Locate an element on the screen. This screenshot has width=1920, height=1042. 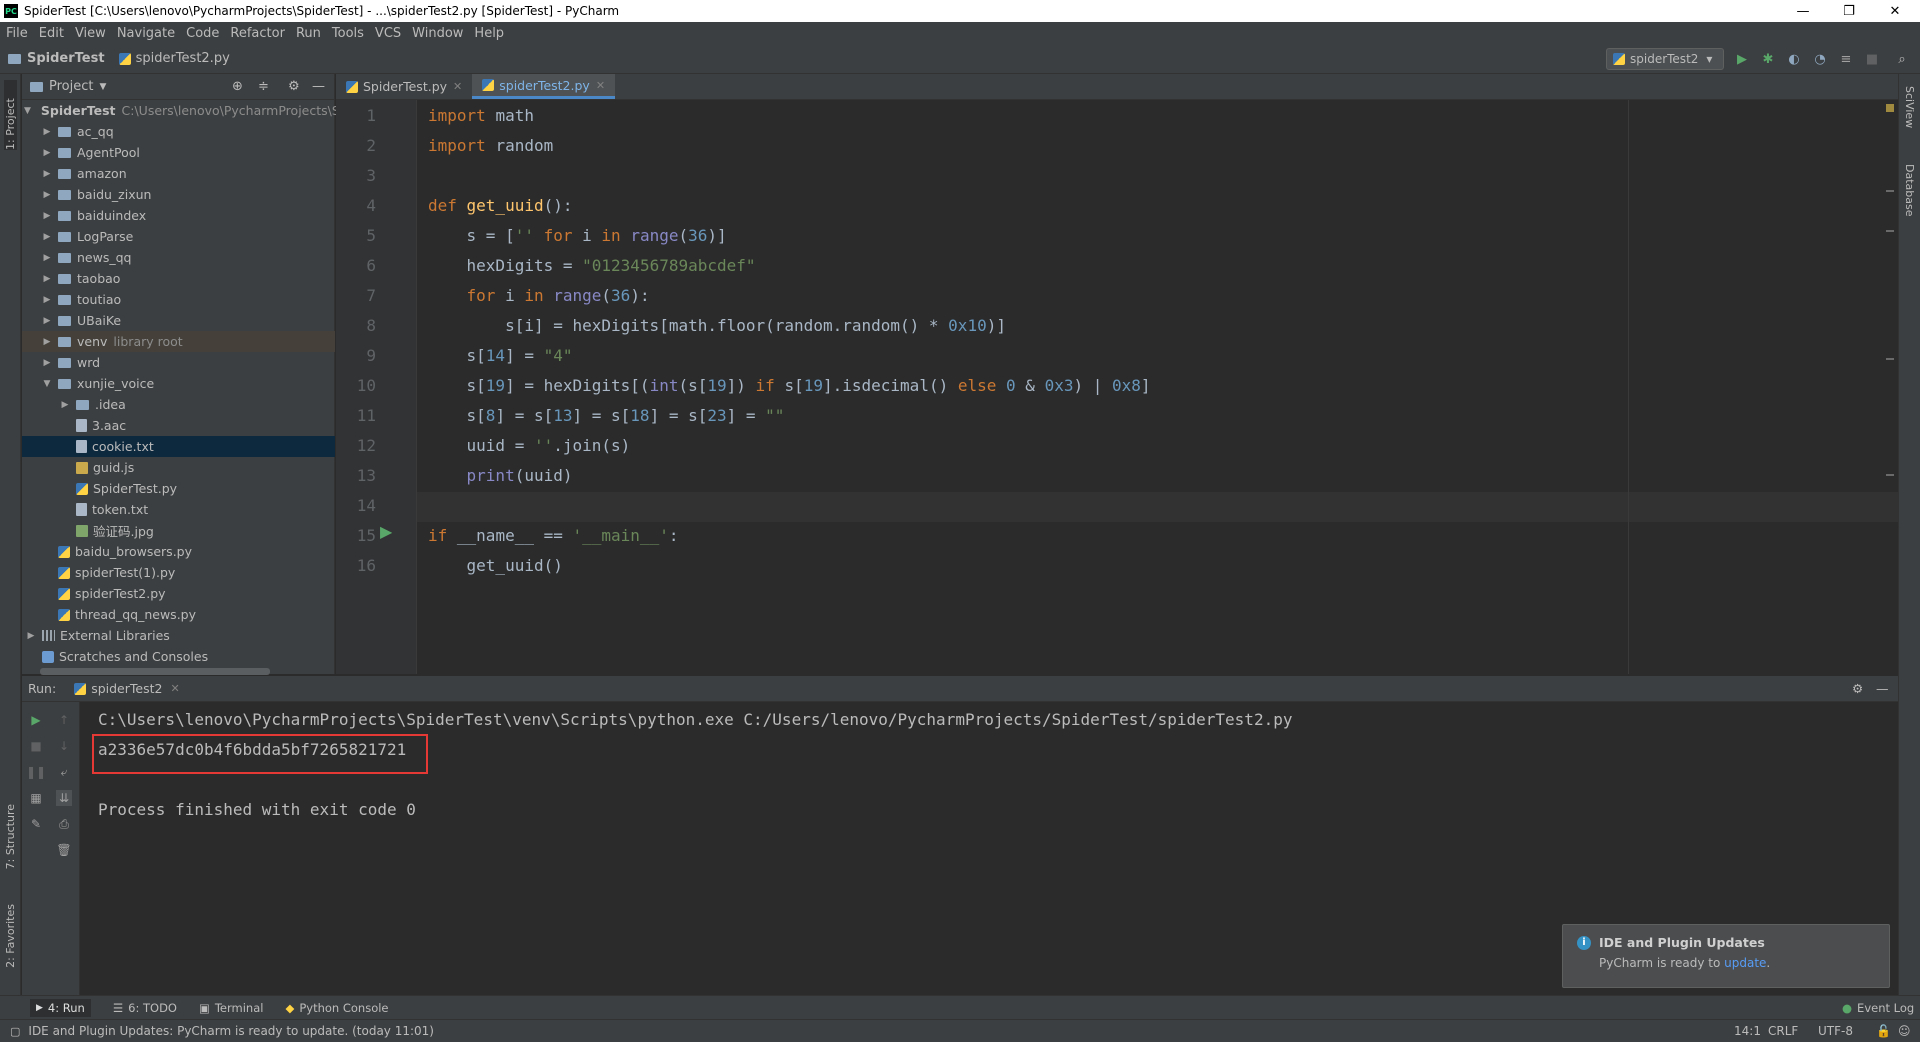
tree-item: ▶ baidu_zixun is located at coordinates (178, 194).